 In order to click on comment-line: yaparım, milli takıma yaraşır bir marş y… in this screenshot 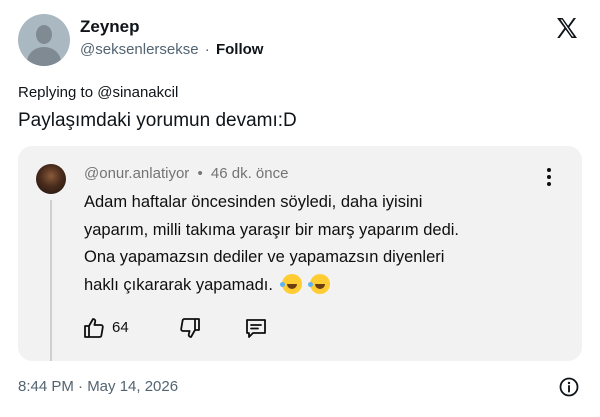, I will do `click(272, 229)`.